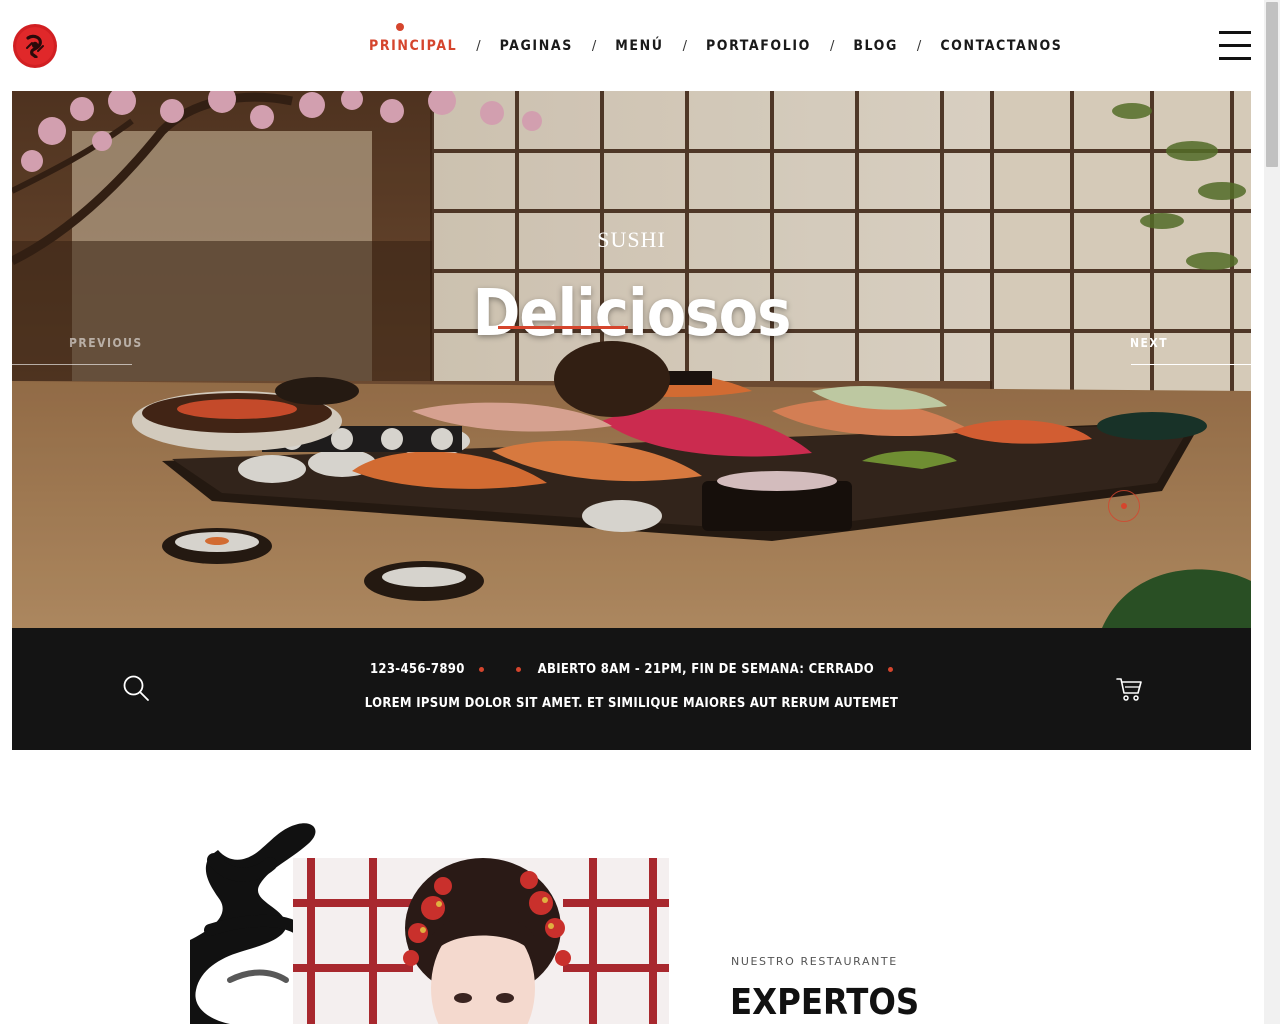 The image size is (1280, 1024). Describe the element at coordinates (1191, 364) in the screenshot. I see `slider-next-line` at that location.